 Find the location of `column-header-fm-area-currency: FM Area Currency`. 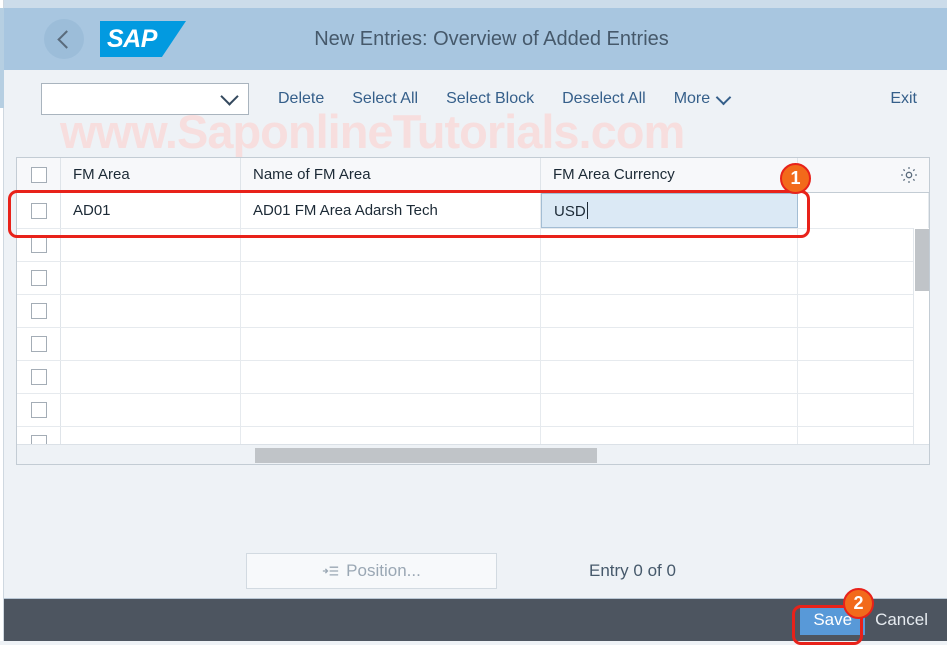

column-header-fm-area-currency: FM Area Currency is located at coordinates (669, 175).